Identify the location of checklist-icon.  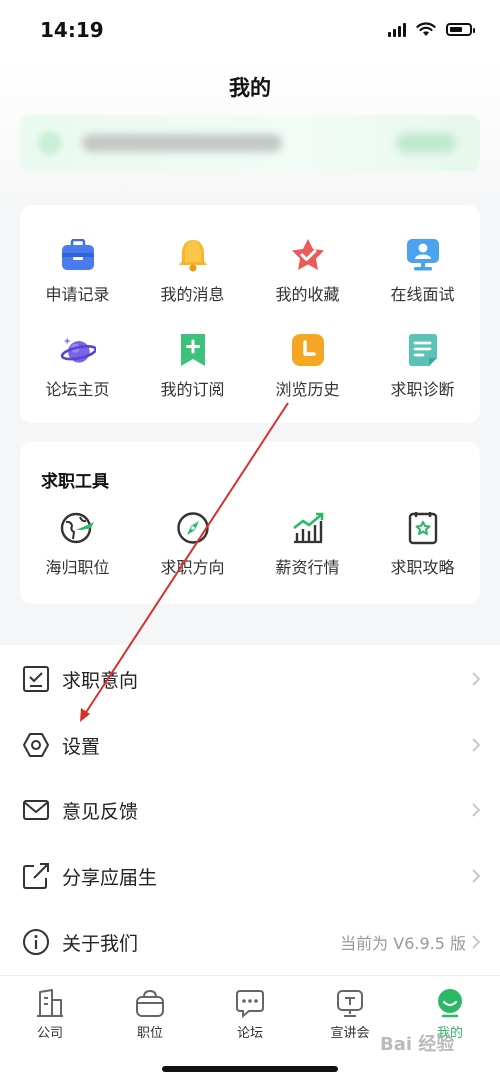
(36, 679).